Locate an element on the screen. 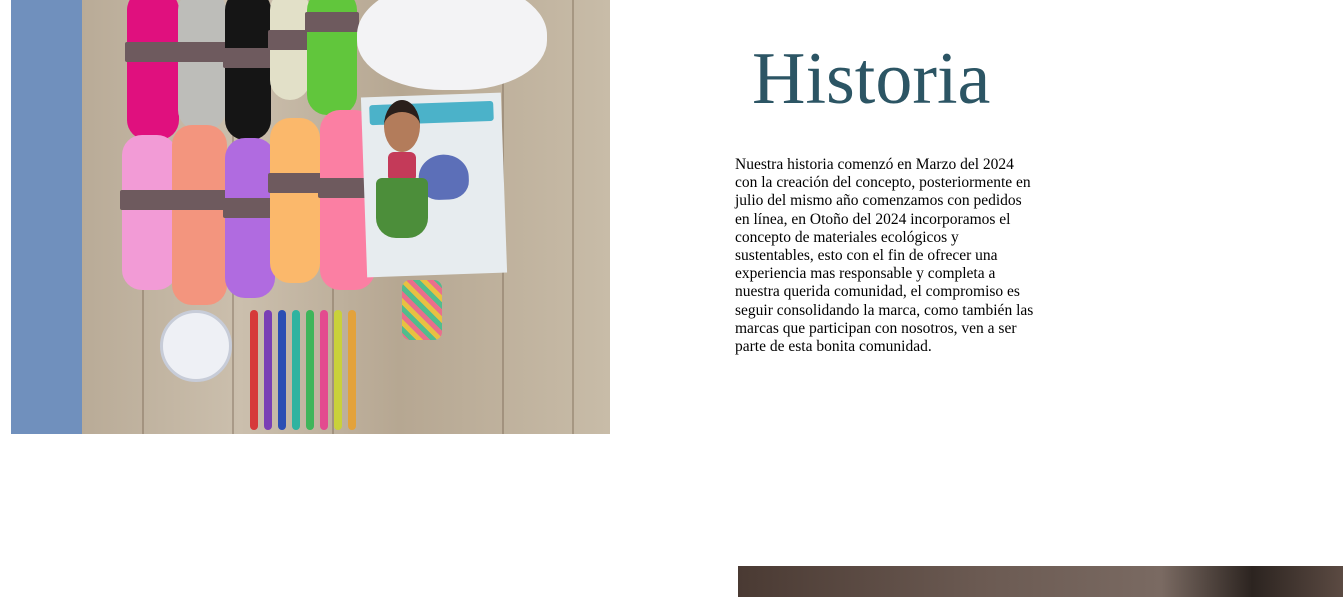 Image resolution: width=1343 pixels, height=597 pixels. crochet-doll is located at coordinates (402, 180).